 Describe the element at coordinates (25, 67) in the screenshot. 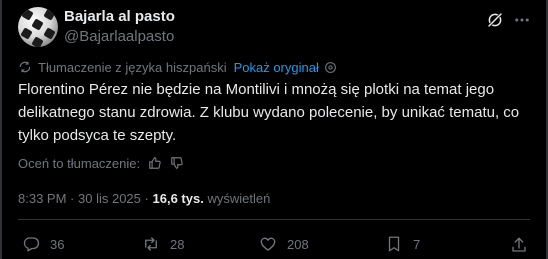

I see `translate-icon` at that location.